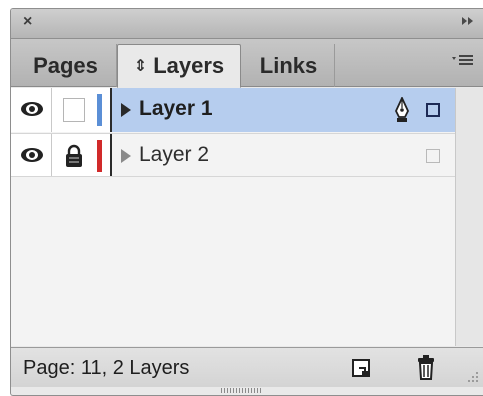  I want to click on double-chevron-right-icon, so click(468, 21).